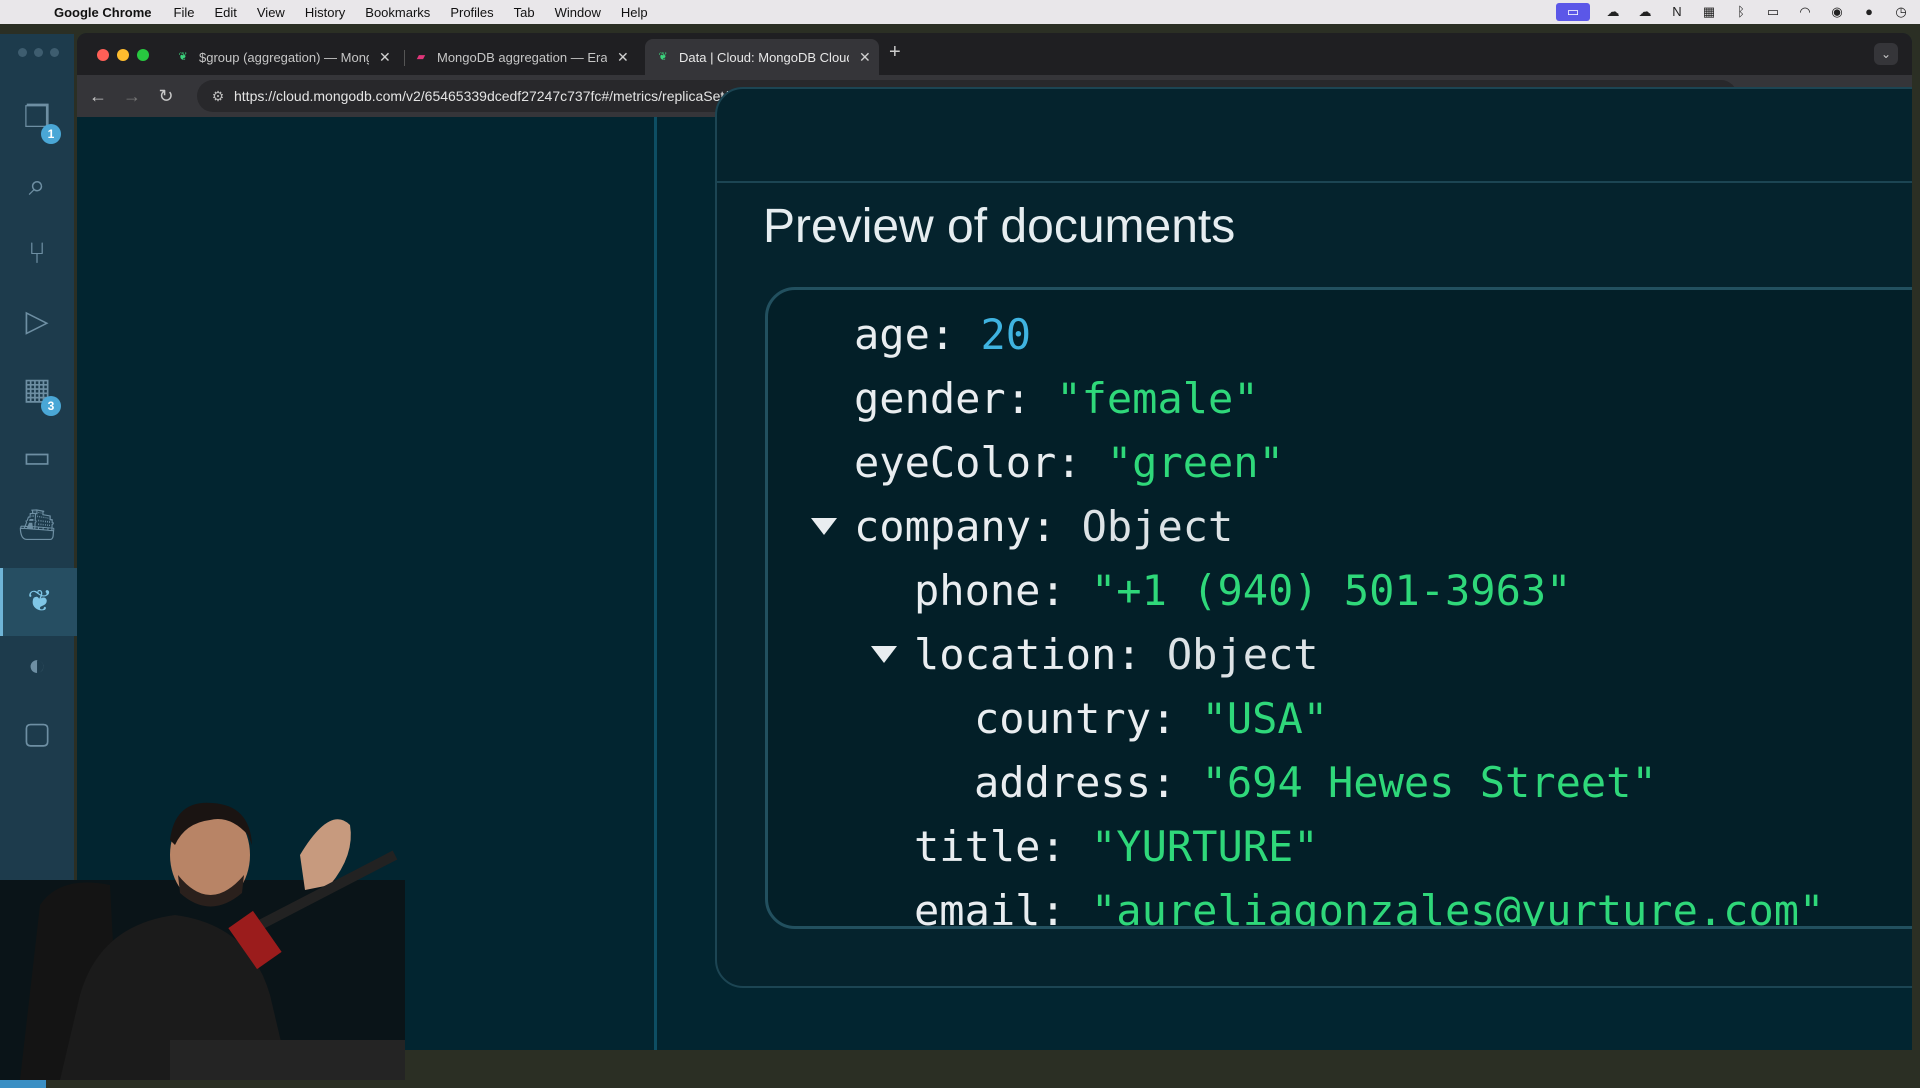  Describe the element at coordinates (39, 393) in the screenshot. I see `extensions-icon: ▦ 3` at that location.